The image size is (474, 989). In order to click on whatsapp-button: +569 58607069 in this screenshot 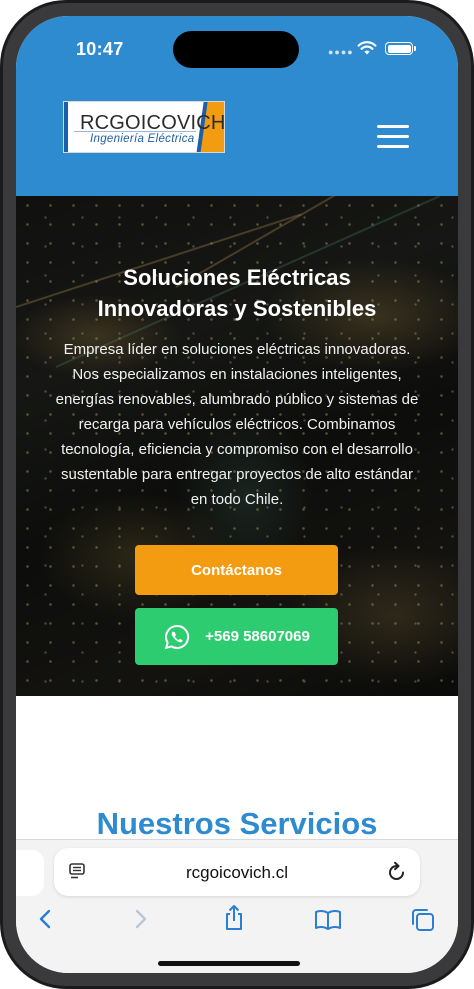, I will do `click(236, 636)`.